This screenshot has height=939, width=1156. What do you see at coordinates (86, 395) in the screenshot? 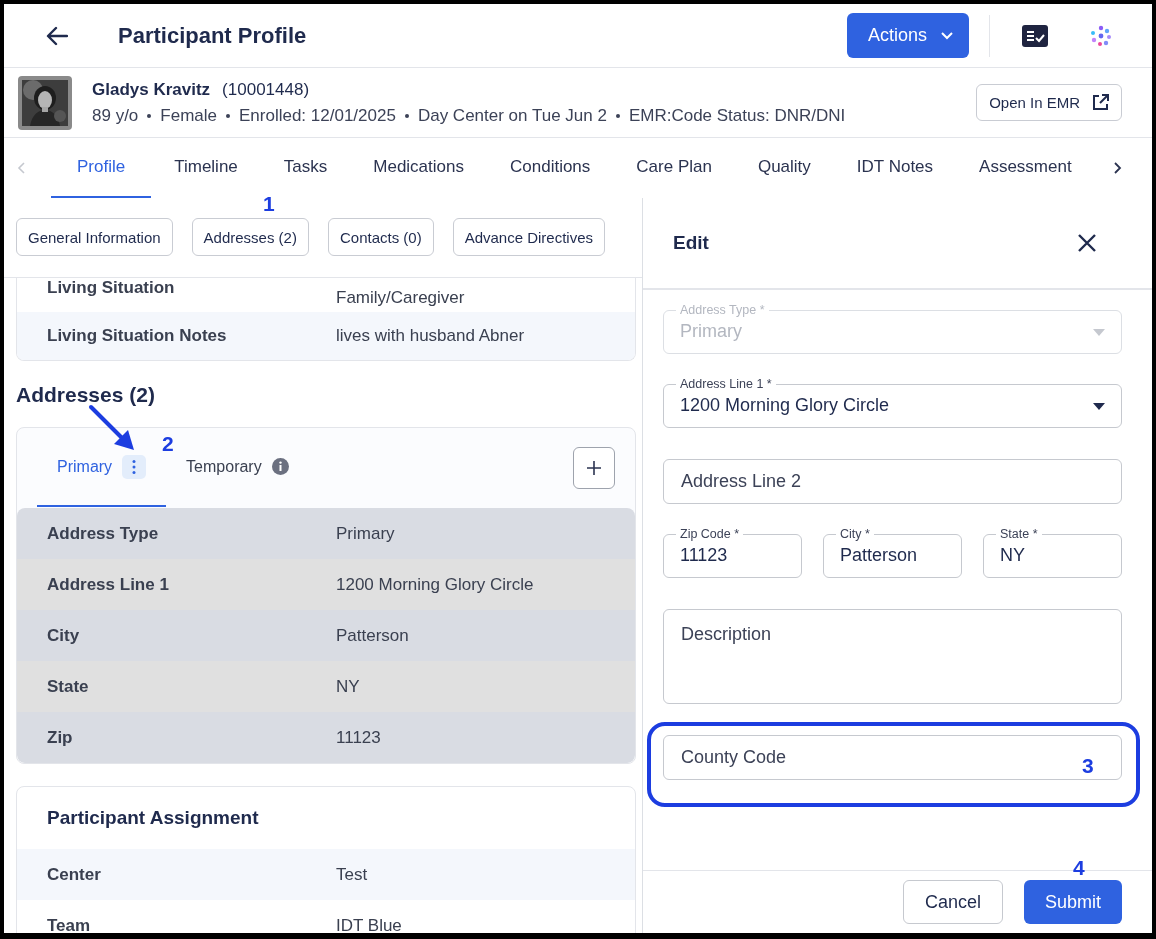
I see `section-heading: Addresses (2)` at bounding box center [86, 395].